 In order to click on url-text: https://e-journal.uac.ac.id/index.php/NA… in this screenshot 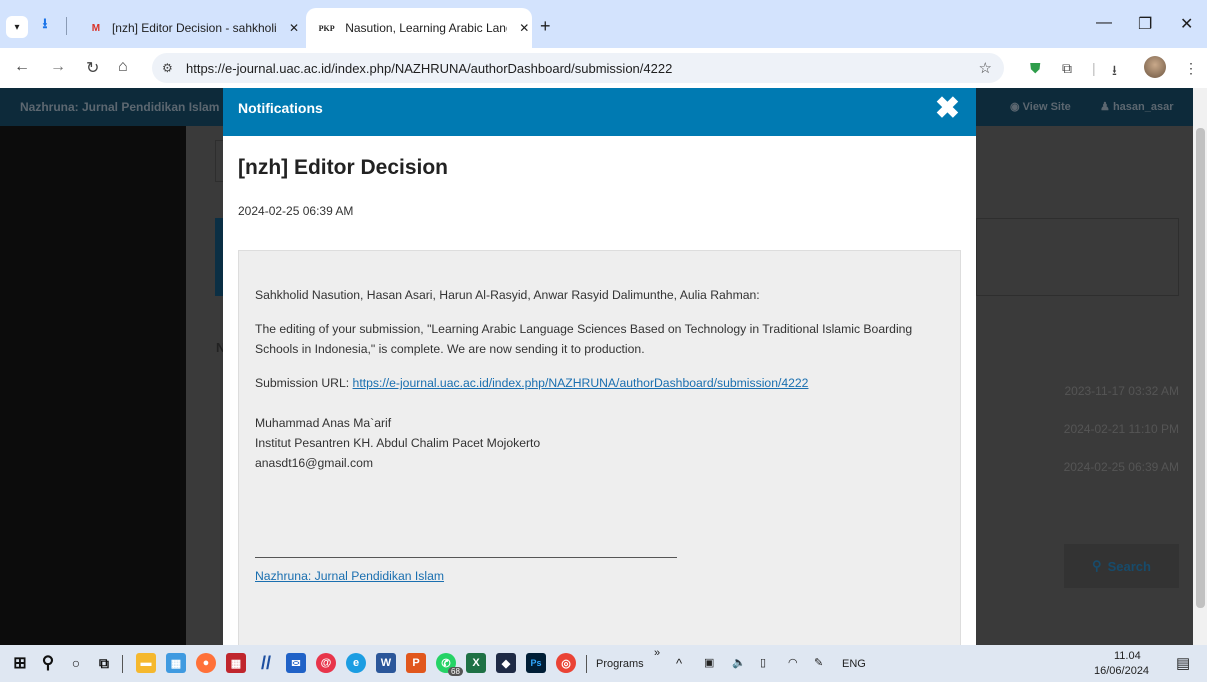, I will do `click(429, 68)`.